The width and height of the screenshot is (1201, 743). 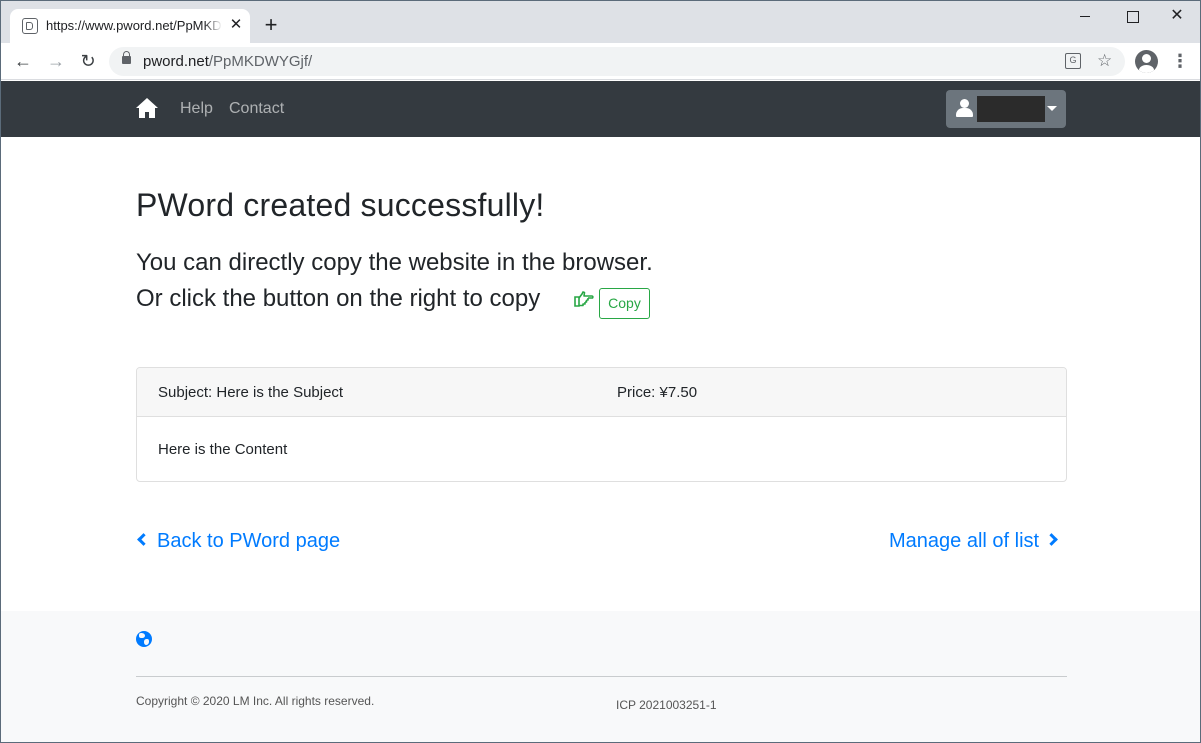 I want to click on copy-button: Copy, so click(x=624, y=303).